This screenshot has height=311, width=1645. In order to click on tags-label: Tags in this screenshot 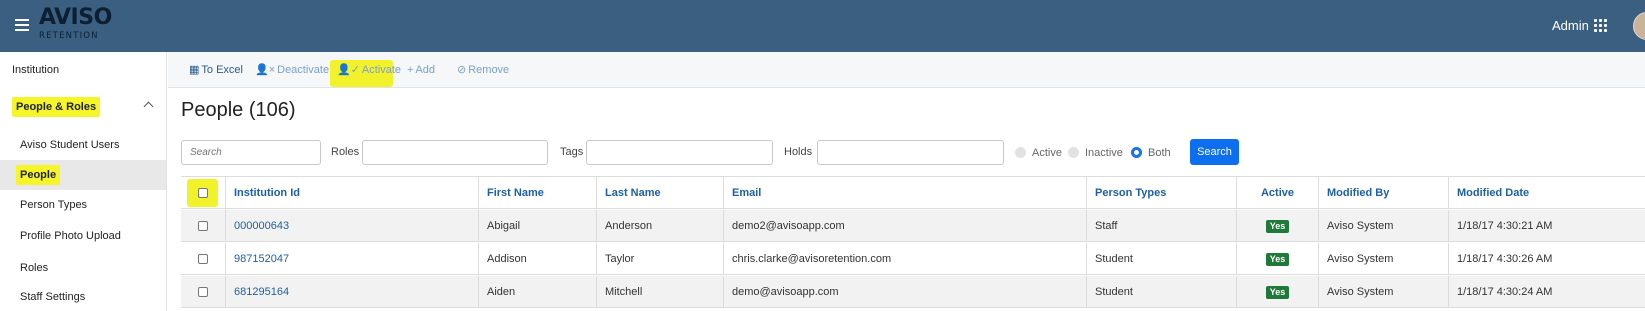, I will do `click(572, 152)`.